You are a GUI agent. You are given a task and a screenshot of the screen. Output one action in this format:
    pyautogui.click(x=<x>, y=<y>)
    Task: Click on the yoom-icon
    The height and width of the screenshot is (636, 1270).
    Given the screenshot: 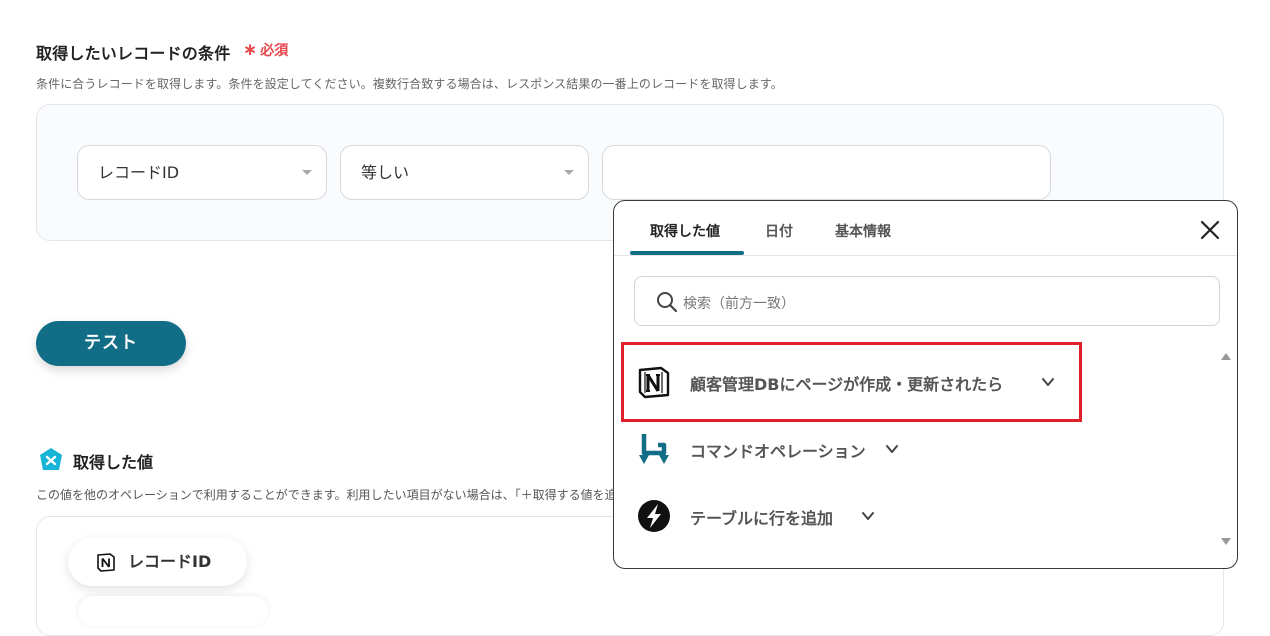 What is the action you would take?
    pyautogui.click(x=51, y=459)
    